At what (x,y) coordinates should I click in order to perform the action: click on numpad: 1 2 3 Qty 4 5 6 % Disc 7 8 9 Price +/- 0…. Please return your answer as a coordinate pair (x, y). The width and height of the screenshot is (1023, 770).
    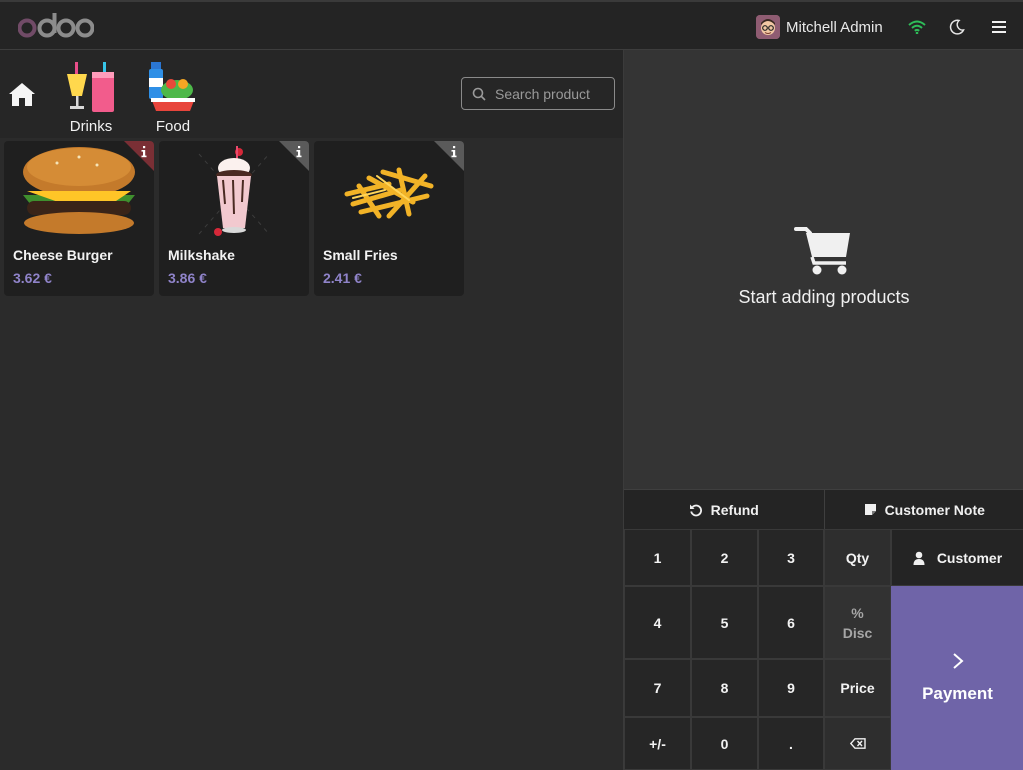
    Looking at the image, I should click on (823, 649).